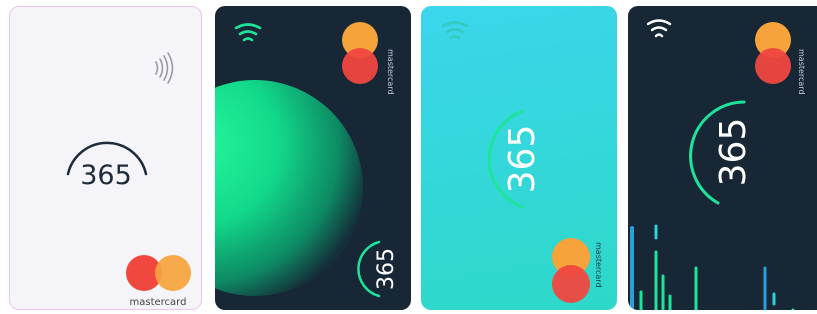 This screenshot has width=817, height=314. I want to click on card-light-art: 365 mastercard, so click(128, 180).